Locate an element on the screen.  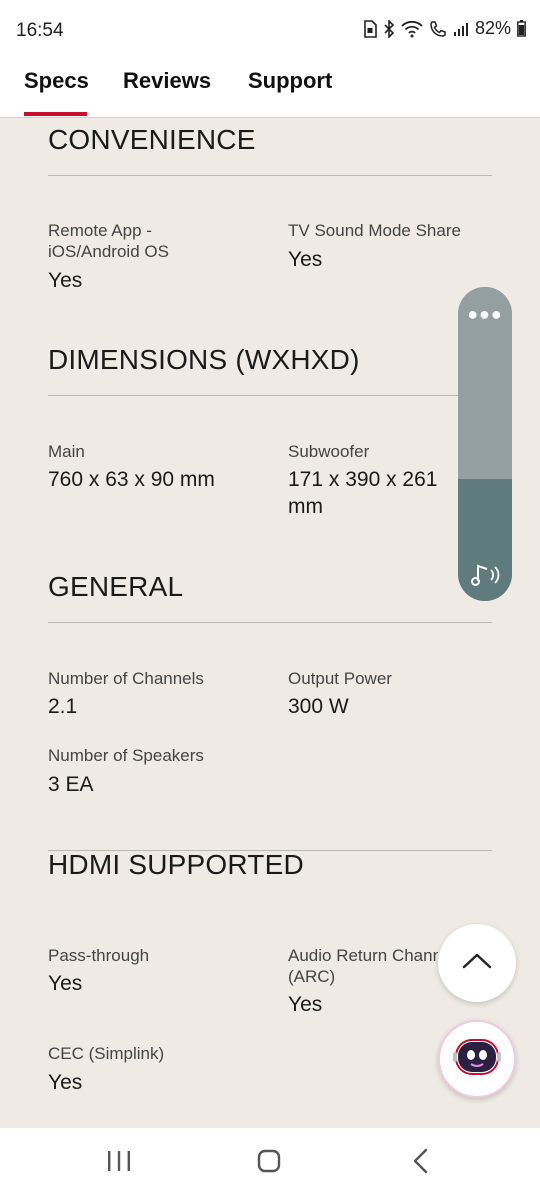
battery-percent: 82% is located at coordinates (492, 28).